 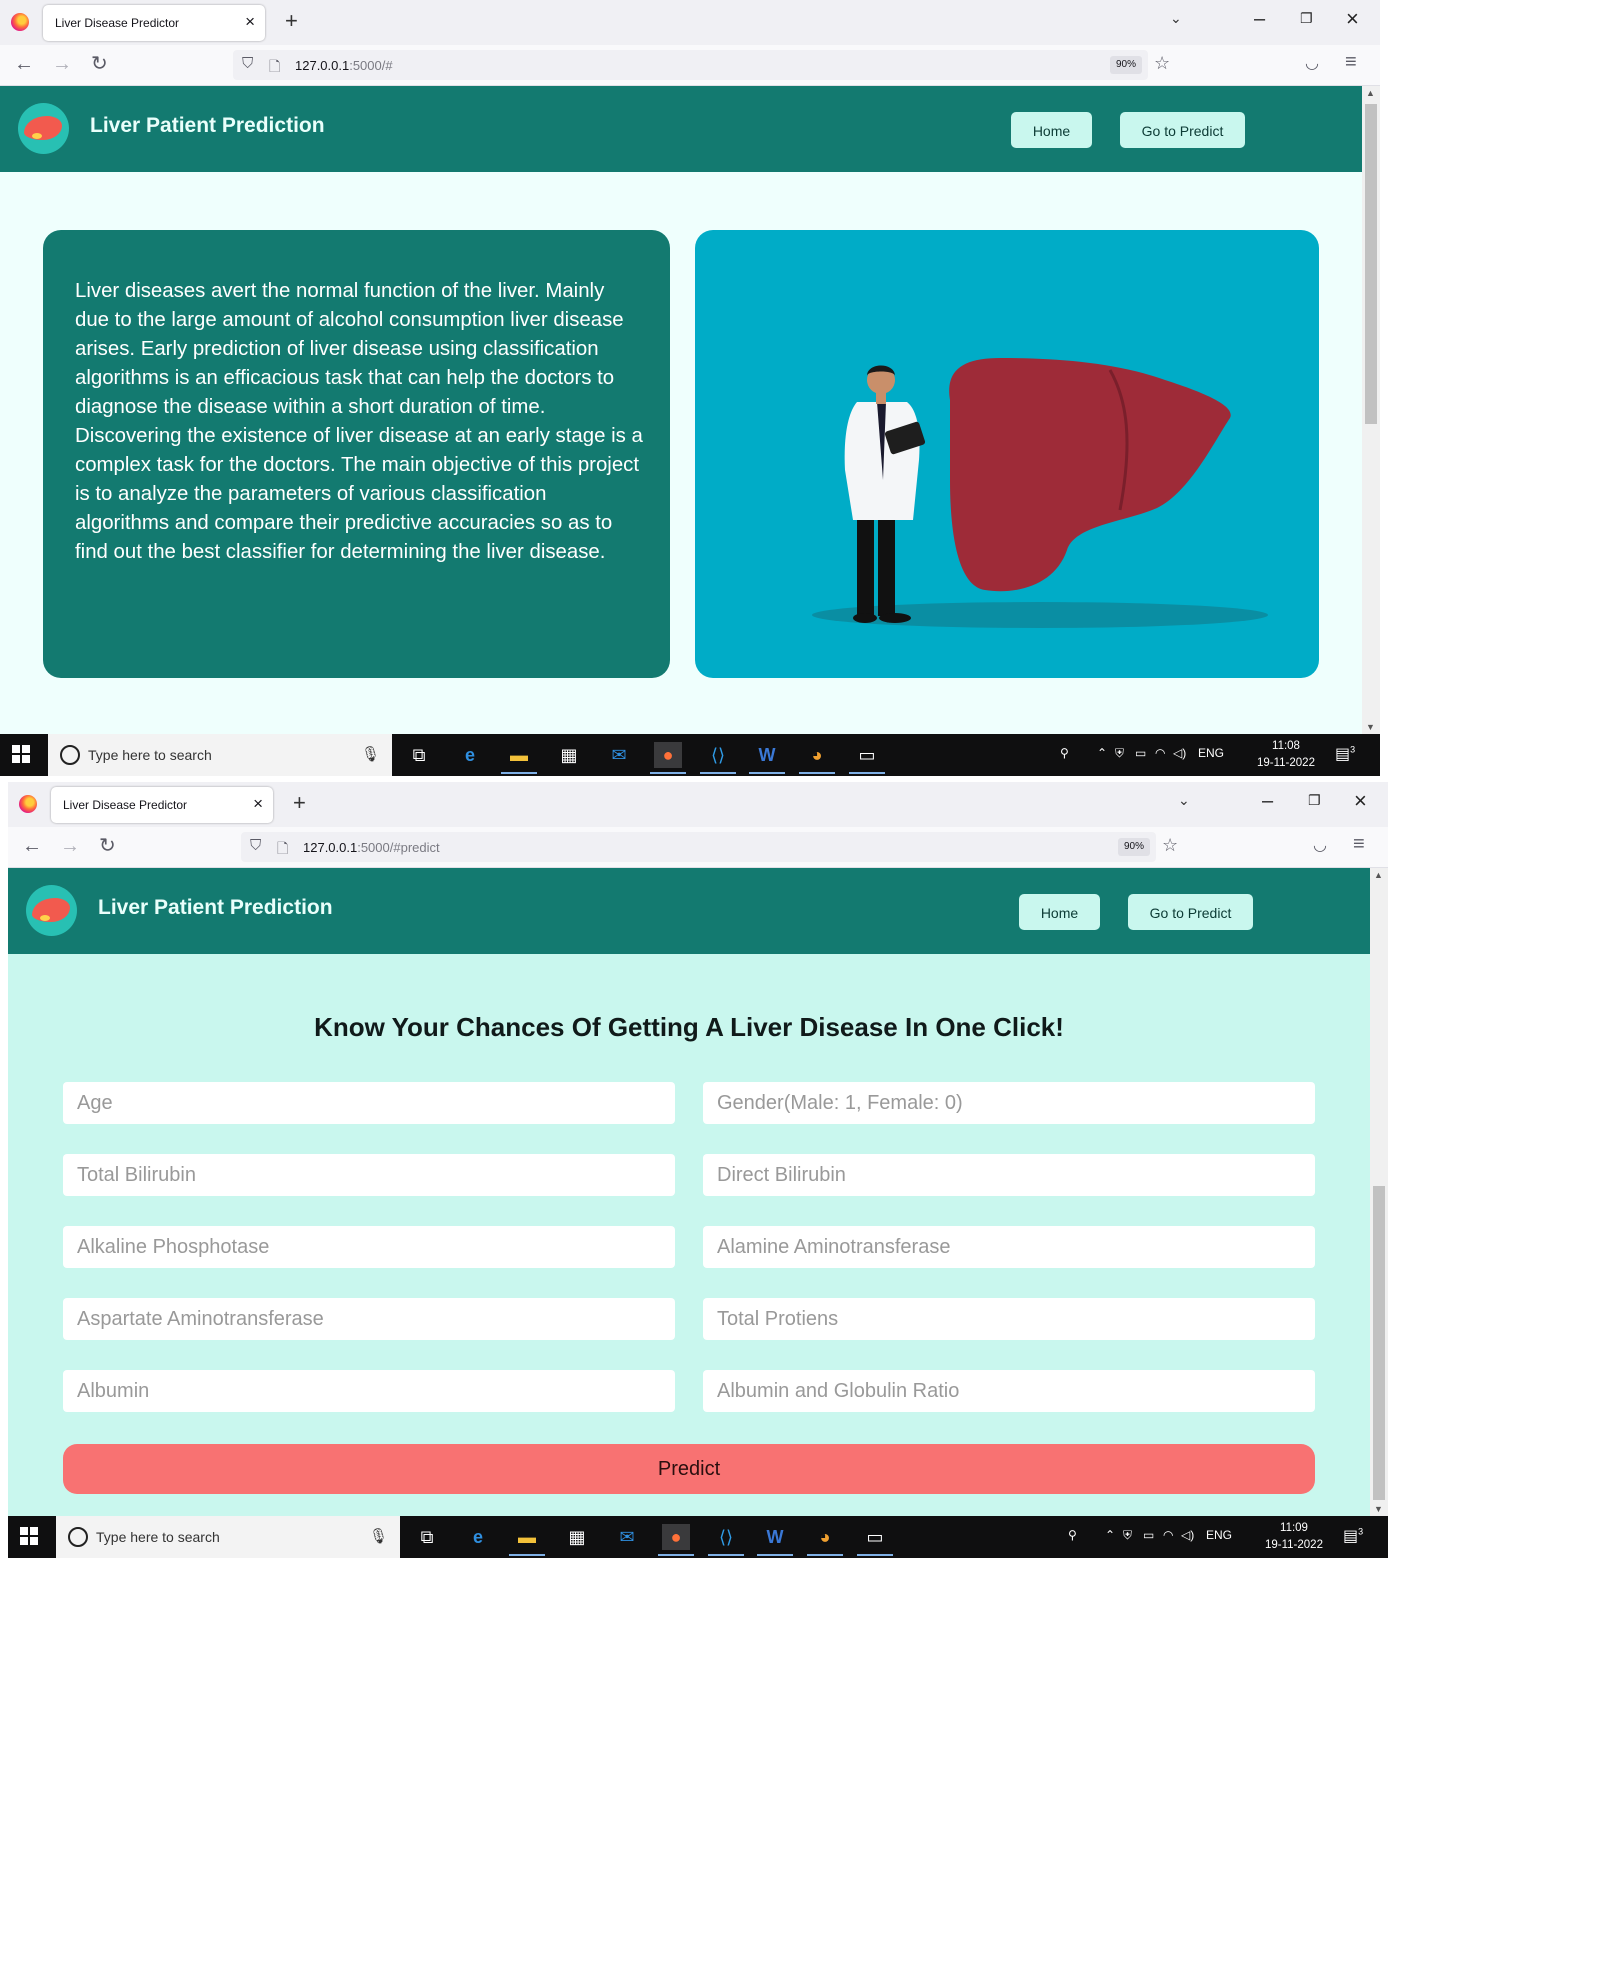 What do you see at coordinates (369, 1103) in the screenshot?
I see `age-input` at bounding box center [369, 1103].